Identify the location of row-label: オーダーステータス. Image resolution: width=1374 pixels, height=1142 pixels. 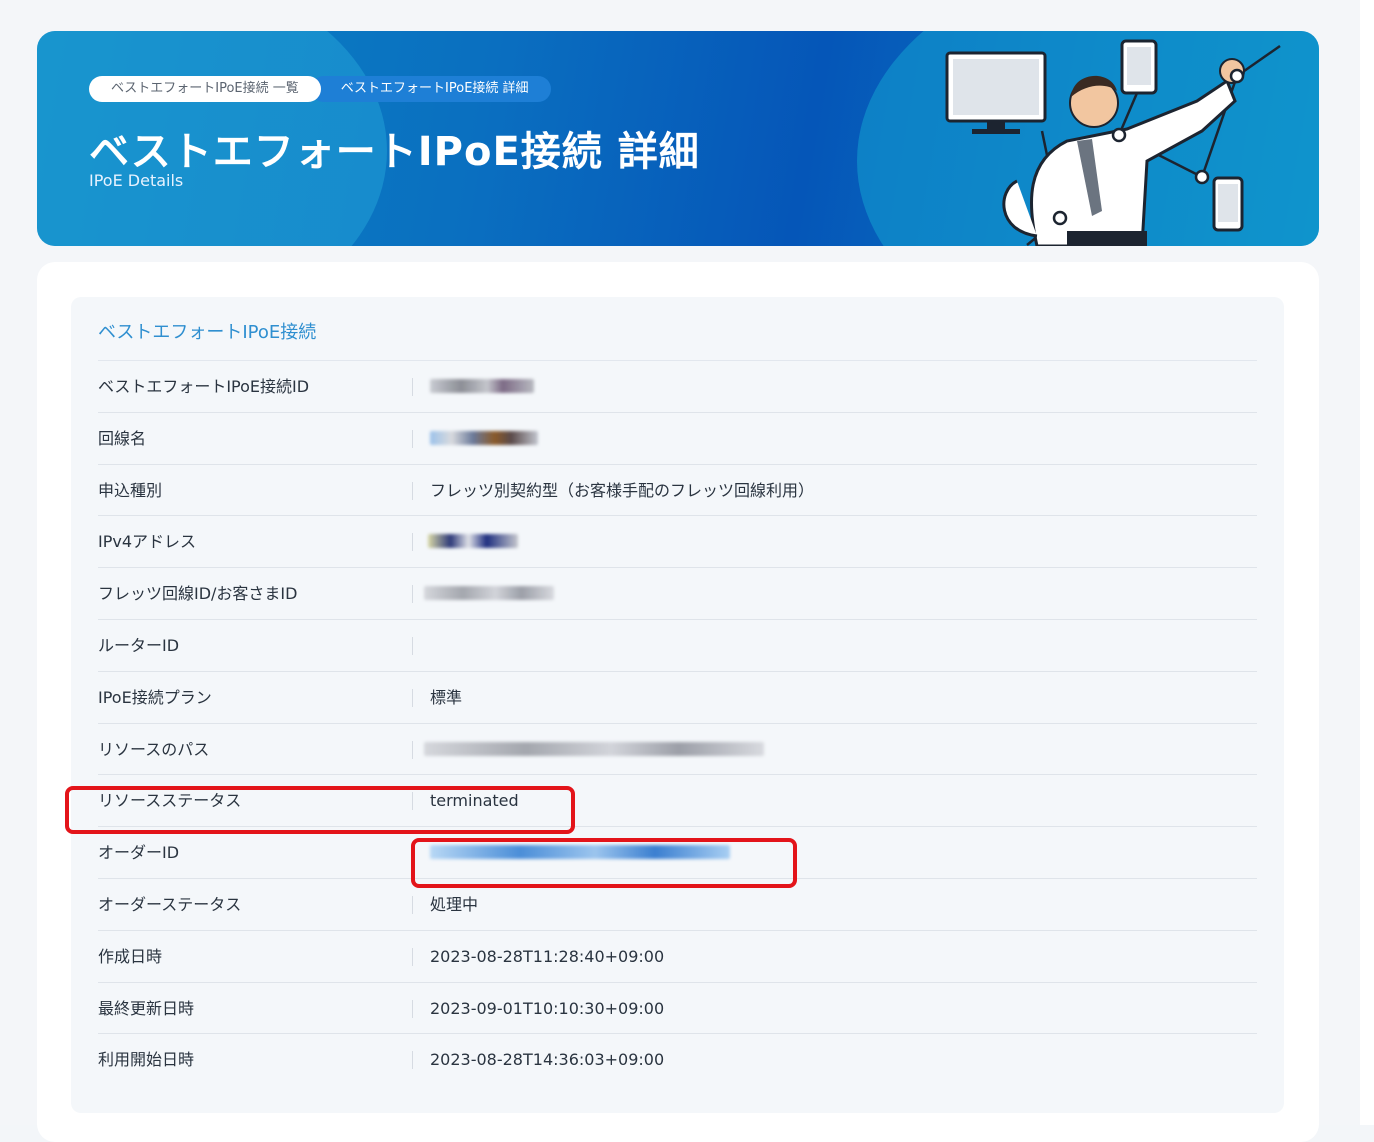
(170, 904).